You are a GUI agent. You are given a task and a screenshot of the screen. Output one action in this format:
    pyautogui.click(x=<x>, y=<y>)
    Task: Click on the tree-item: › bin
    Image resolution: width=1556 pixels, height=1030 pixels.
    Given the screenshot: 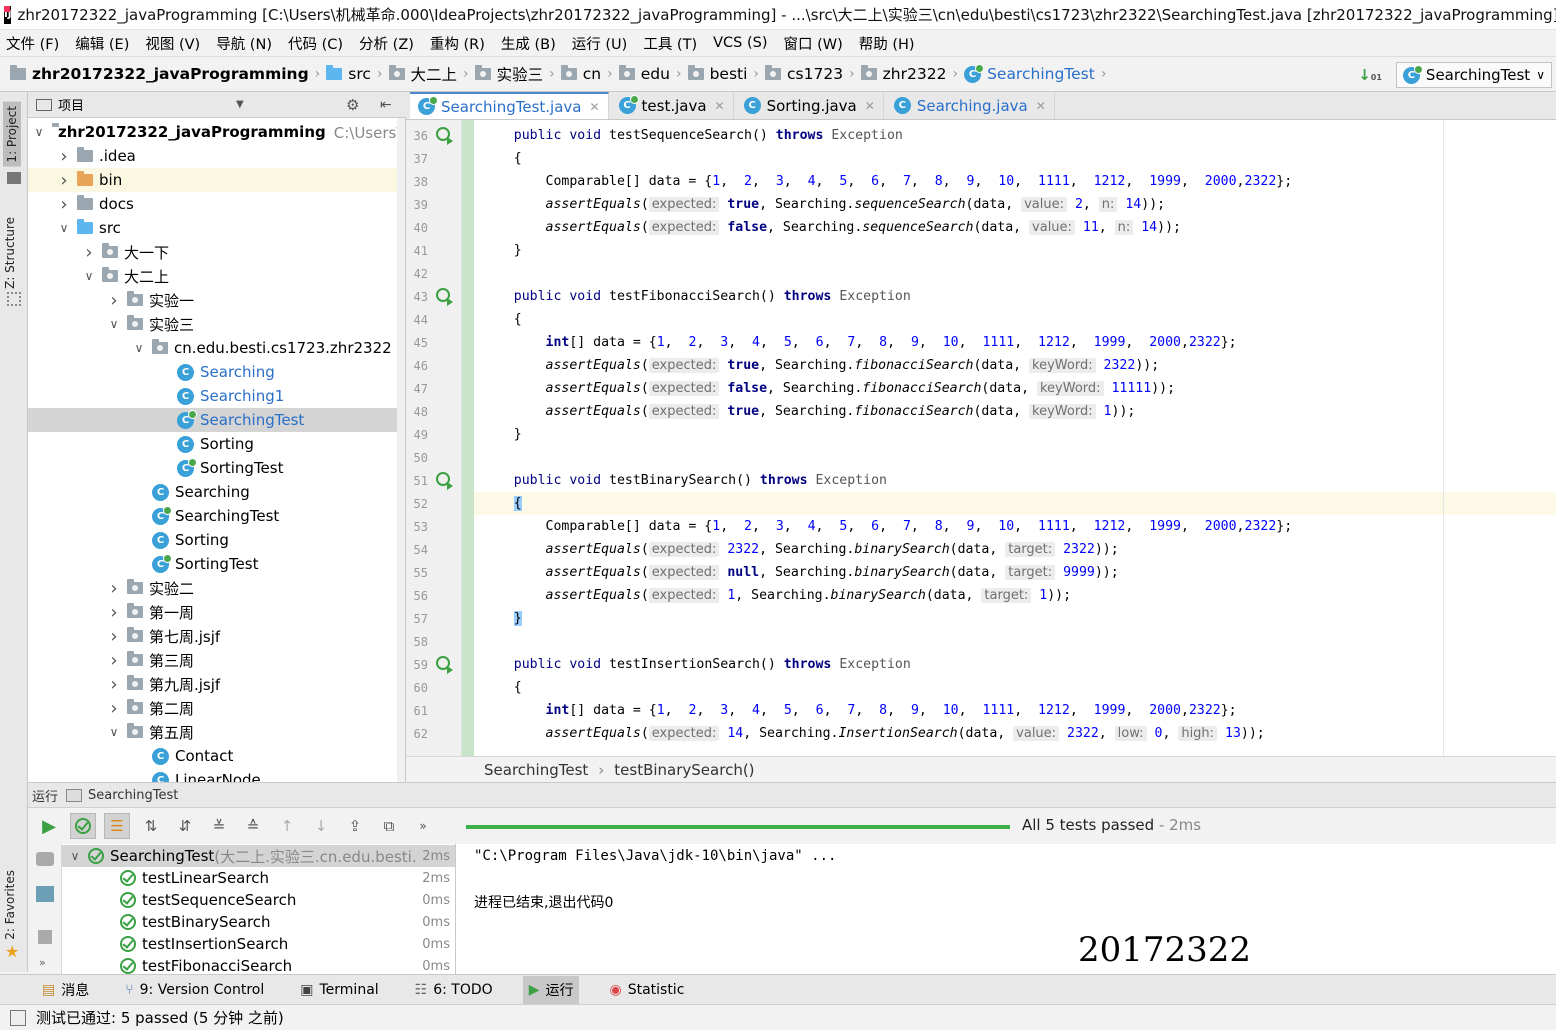 What is the action you would take?
    pyautogui.click(x=216, y=180)
    